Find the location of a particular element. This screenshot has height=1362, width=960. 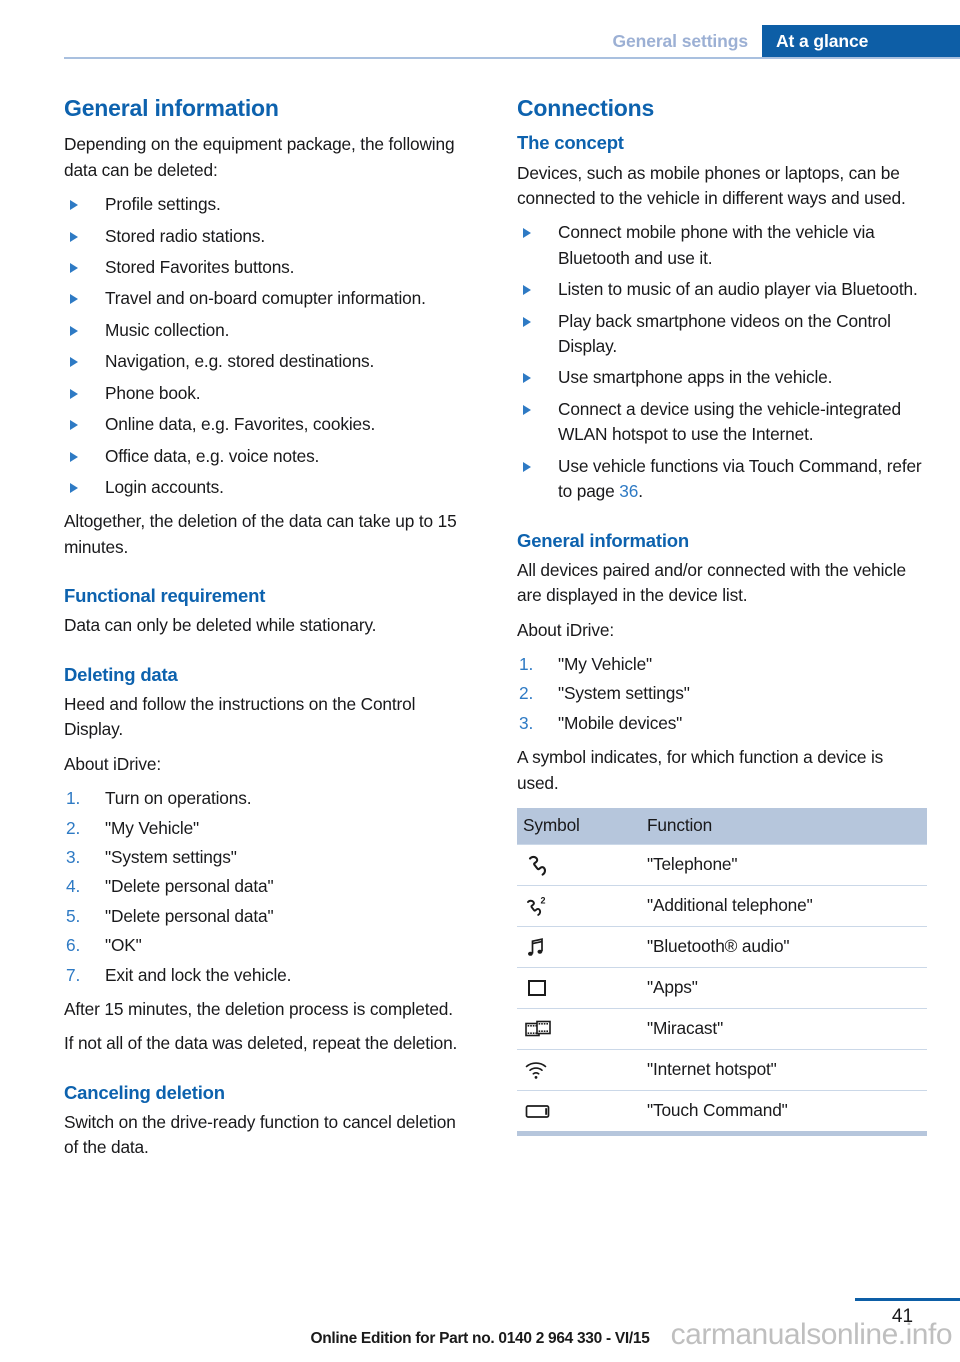

list-item: 1. "My Vehicle" is located at coordinates (722, 664).